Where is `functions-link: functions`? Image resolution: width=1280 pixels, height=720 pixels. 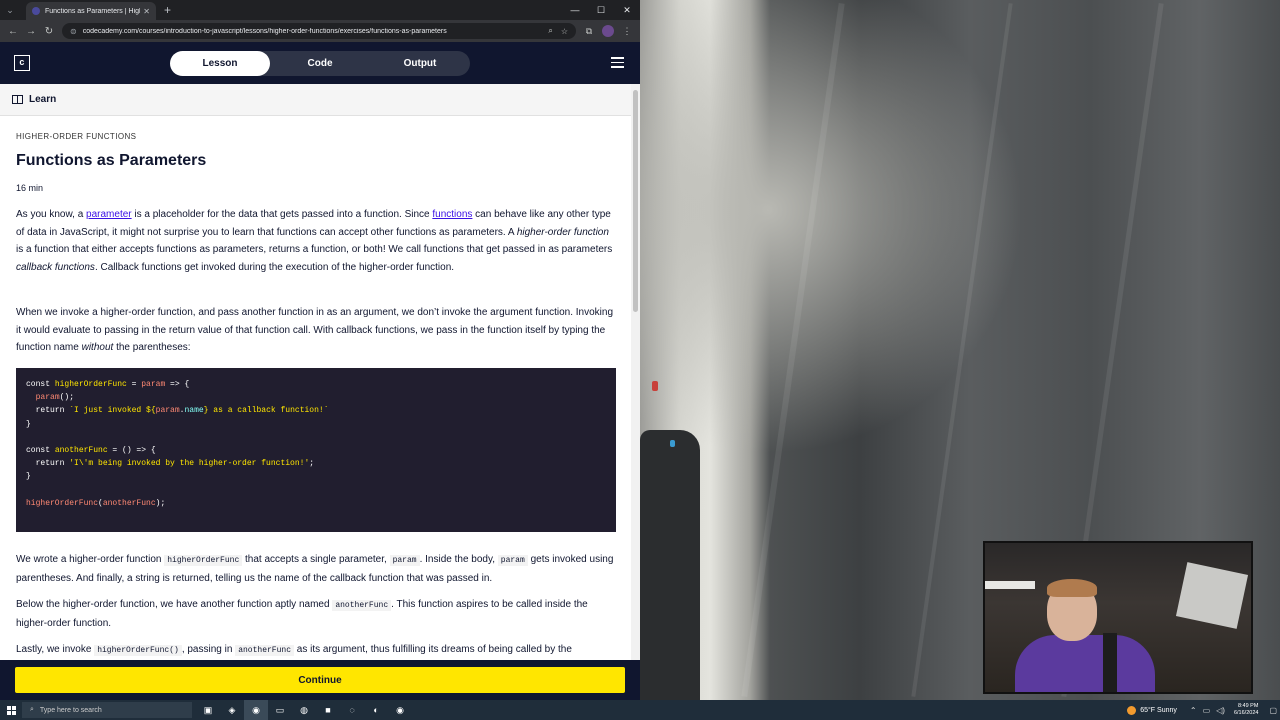 functions-link: functions is located at coordinates (452, 214).